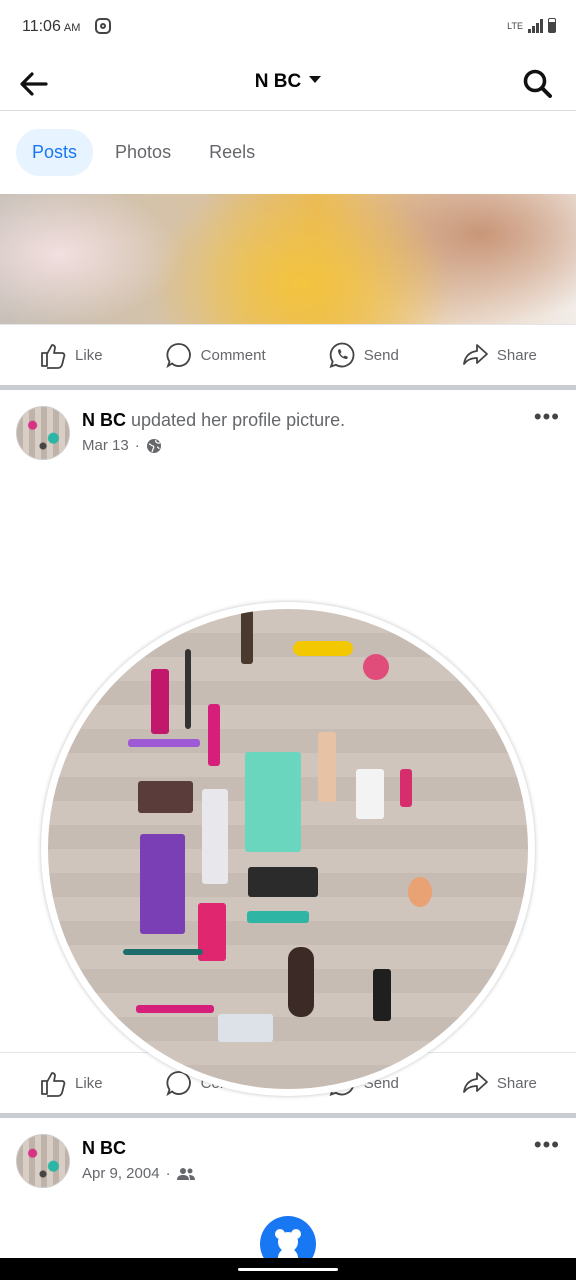 Image resolution: width=576 pixels, height=1280 pixels. I want to click on post-title: N BC updated her profile picture., so click(214, 420).